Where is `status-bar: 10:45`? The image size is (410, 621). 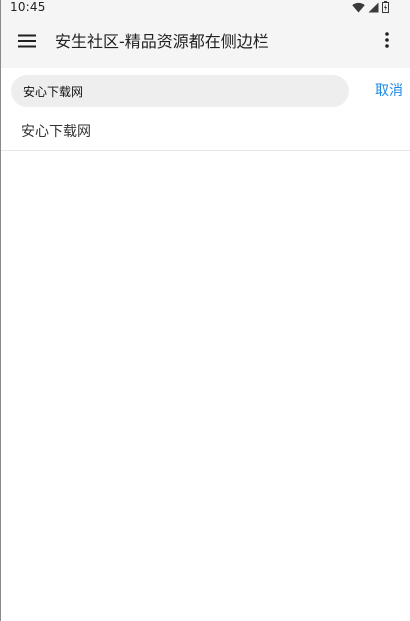 status-bar: 10:45 is located at coordinates (205, 8).